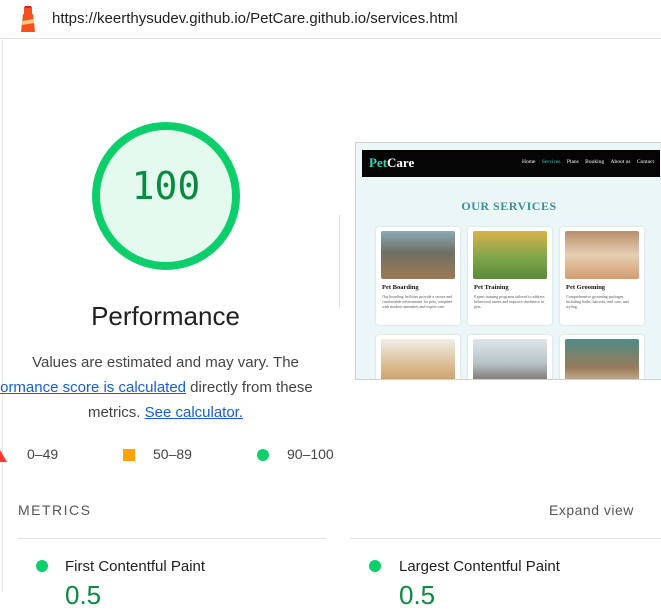 The image size is (661, 611). I want to click on puppy-photo, so click(418, 359).